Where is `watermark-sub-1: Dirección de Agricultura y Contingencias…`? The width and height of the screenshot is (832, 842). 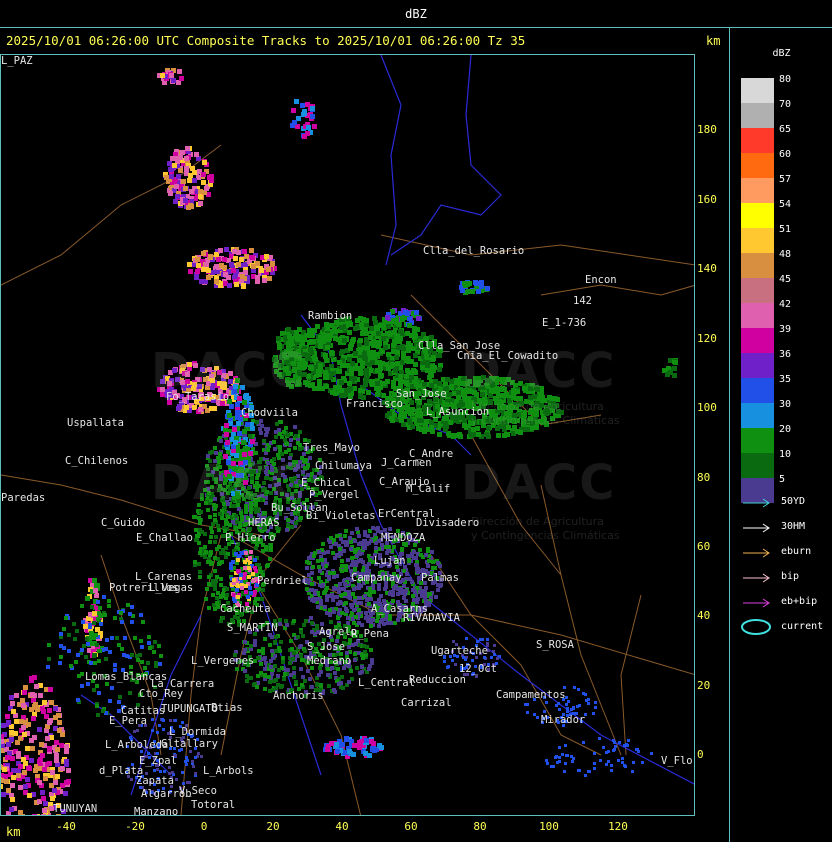
watermark-sub-1: Dirección de Agricultura y Contingencias… is located at coordinates (545, 414).